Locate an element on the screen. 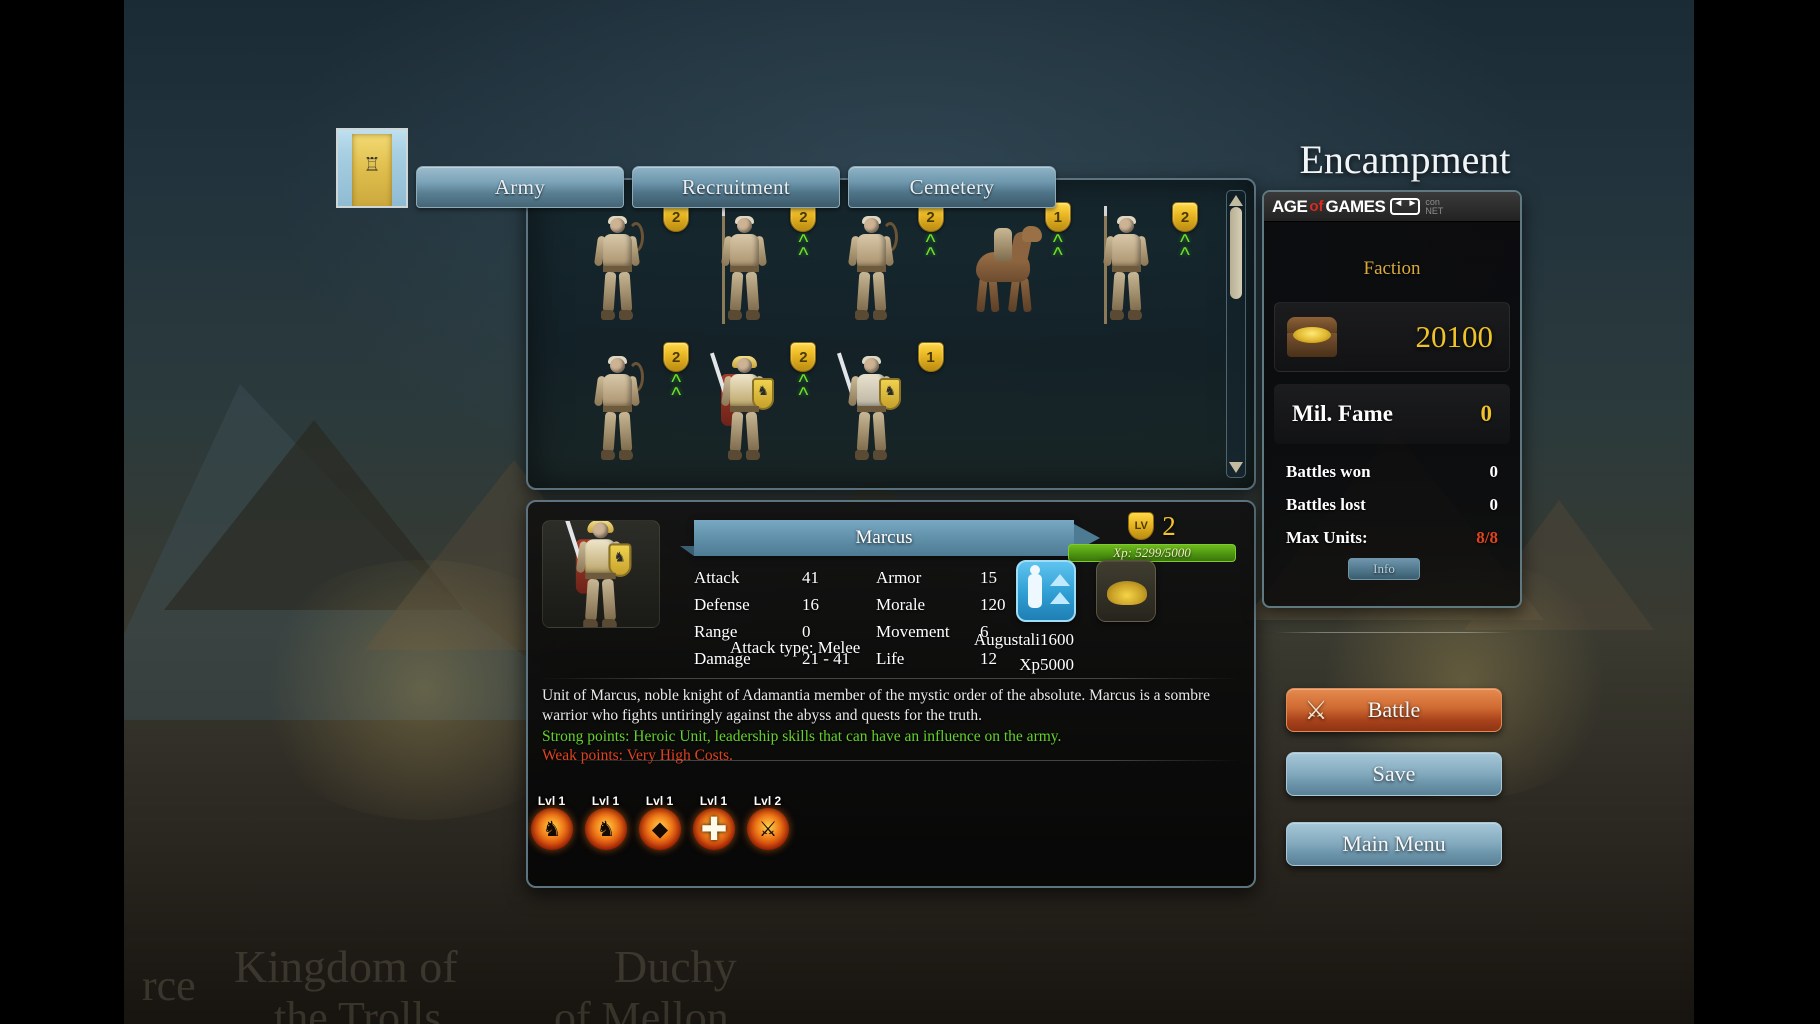 Image resolution: width=1820 pixels, height=1024 pixels. unit-level-box: LV 2 Xp: 5299/5000 is located at coordinates (1152, 537).